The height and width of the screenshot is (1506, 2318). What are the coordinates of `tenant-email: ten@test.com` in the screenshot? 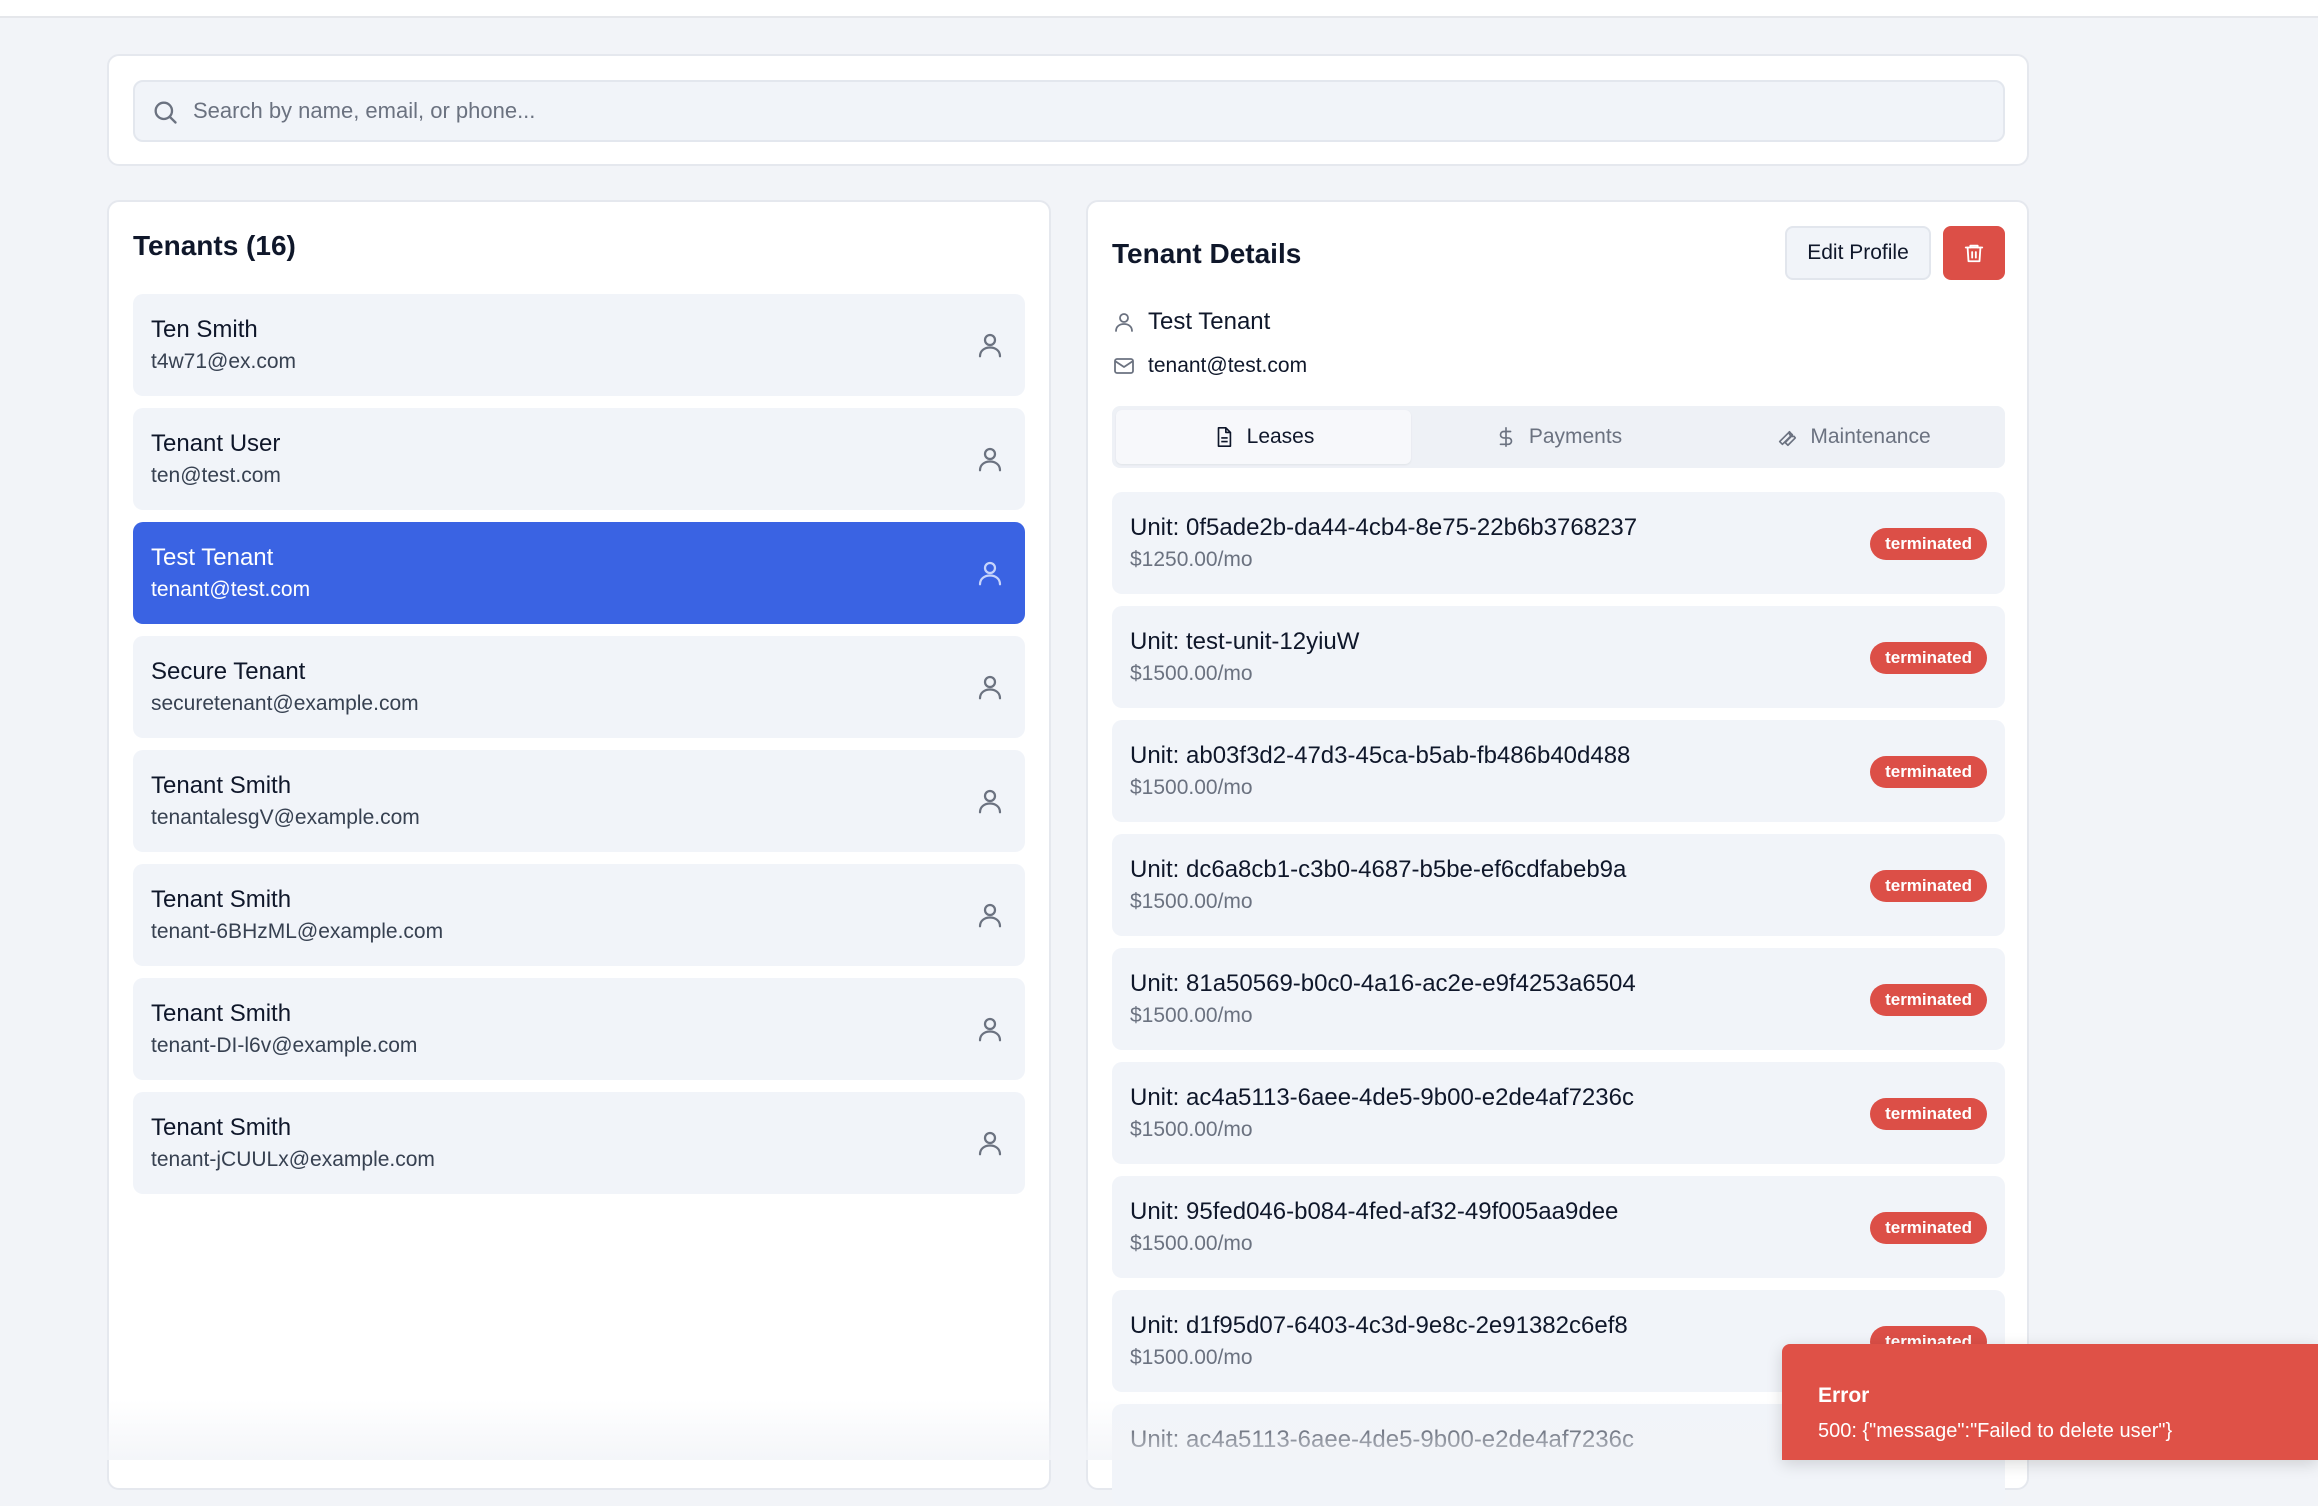 It's located at (216, 475).